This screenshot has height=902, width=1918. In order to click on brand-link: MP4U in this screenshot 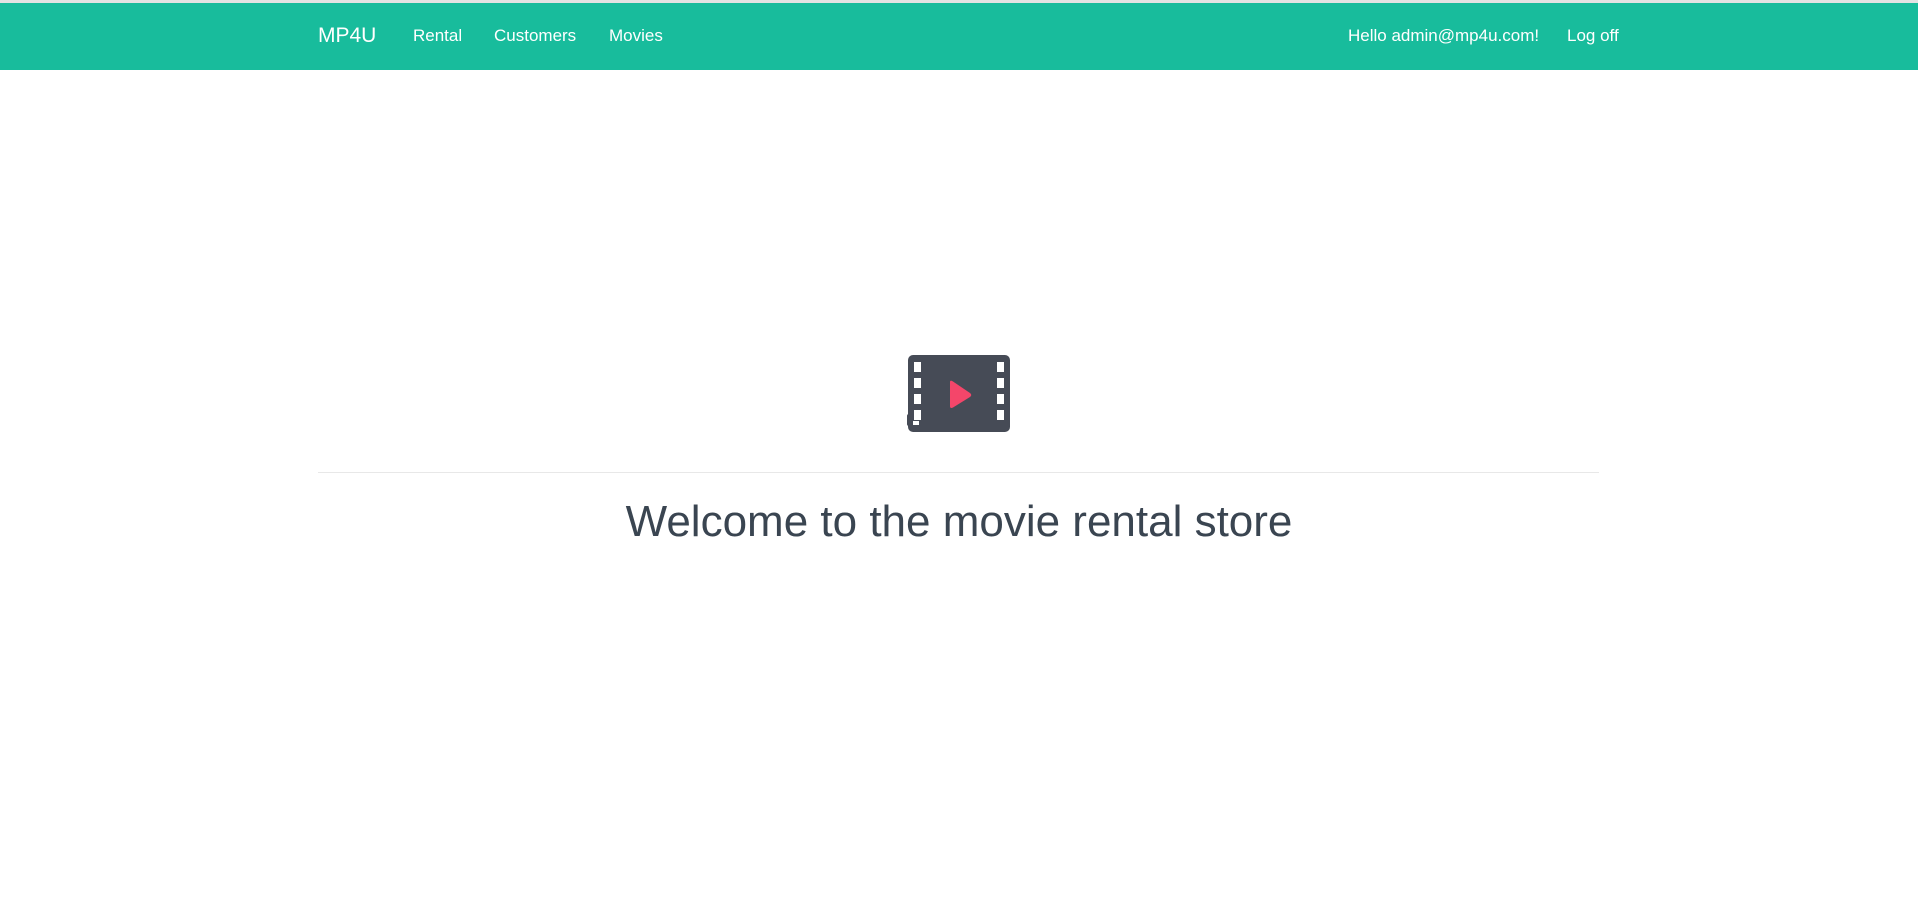, I will do `click(347, 36)`.